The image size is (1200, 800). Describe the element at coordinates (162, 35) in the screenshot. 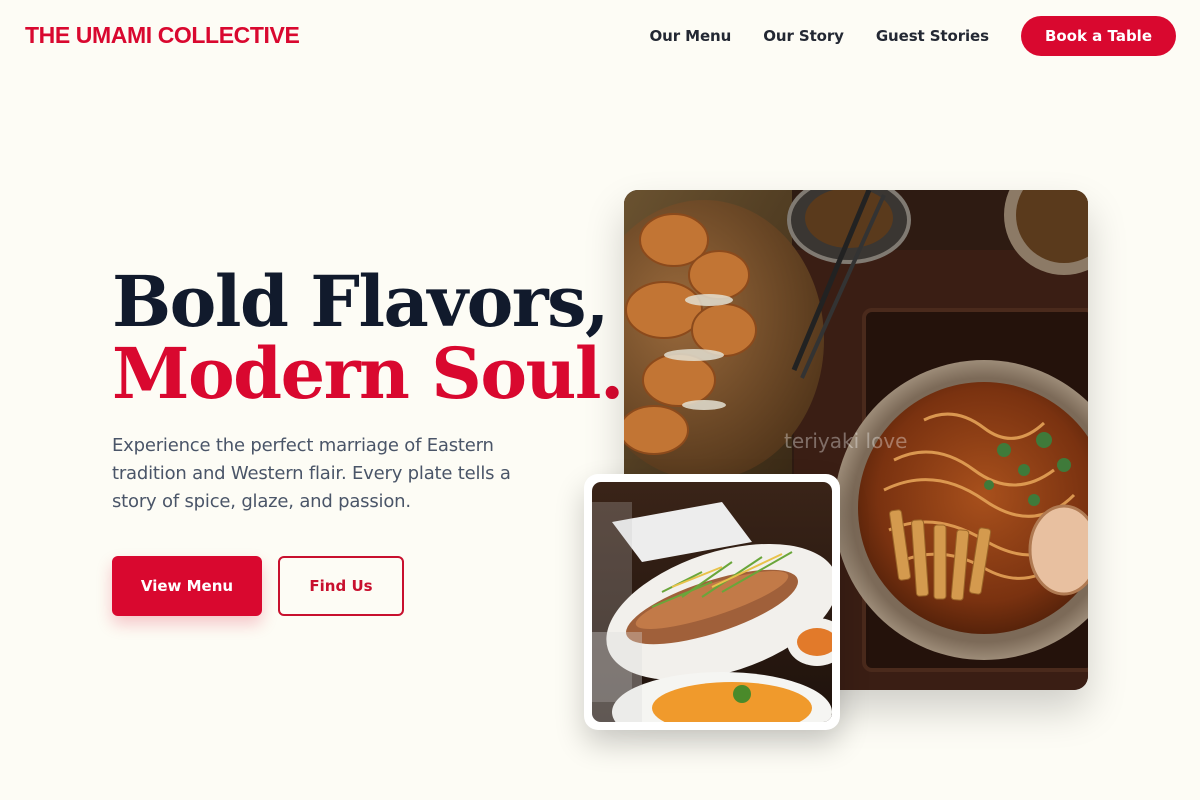

I see `brand-logo: THE UMAMI COLLECTIVE` at that location.